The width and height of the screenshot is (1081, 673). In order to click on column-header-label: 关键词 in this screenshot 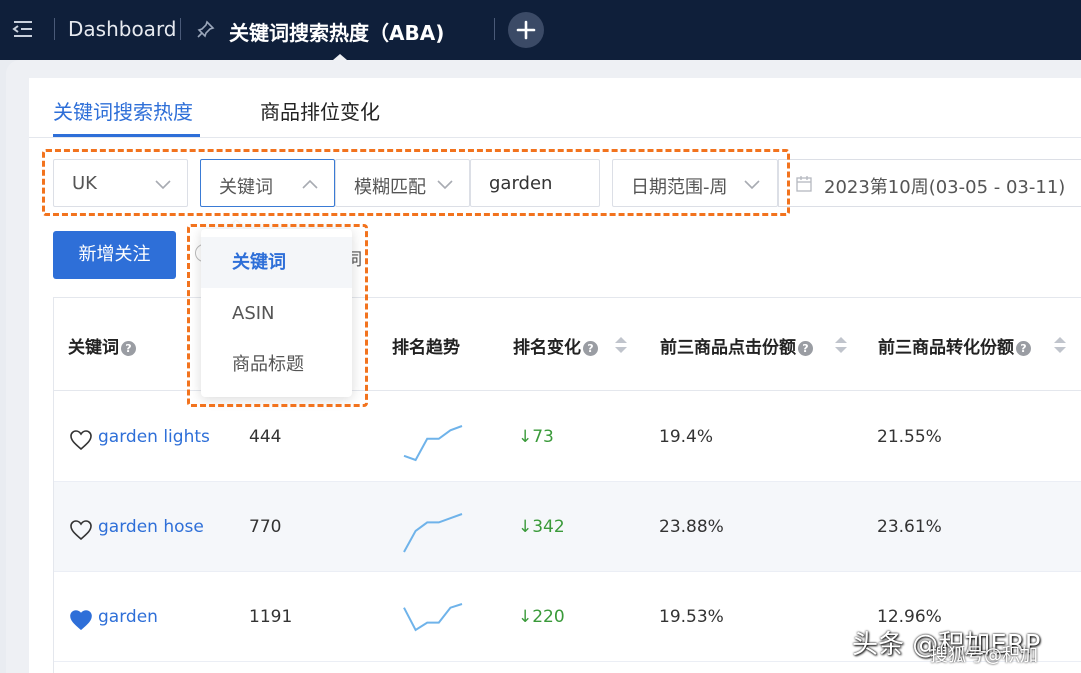, I will do `click(93, 348)`.